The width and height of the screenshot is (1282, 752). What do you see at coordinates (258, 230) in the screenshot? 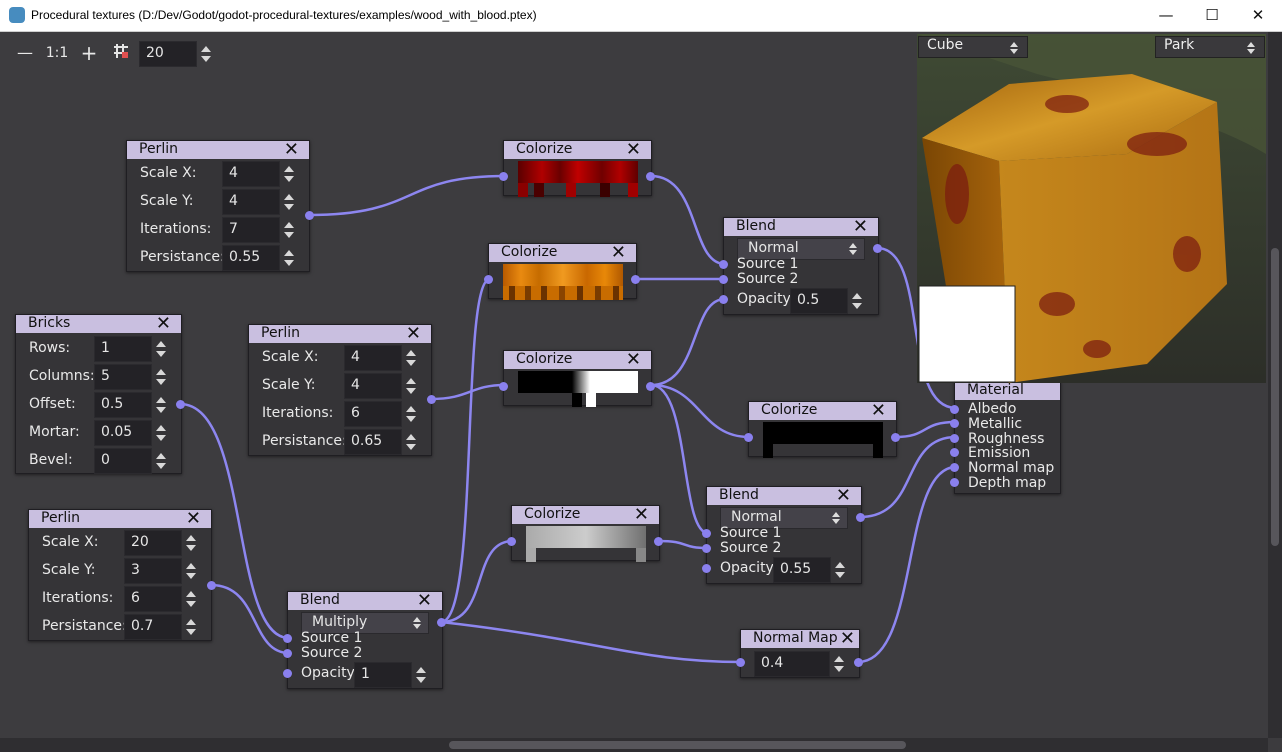
I see `iterations-spinbox: 7` at bounding box center [258, 230].